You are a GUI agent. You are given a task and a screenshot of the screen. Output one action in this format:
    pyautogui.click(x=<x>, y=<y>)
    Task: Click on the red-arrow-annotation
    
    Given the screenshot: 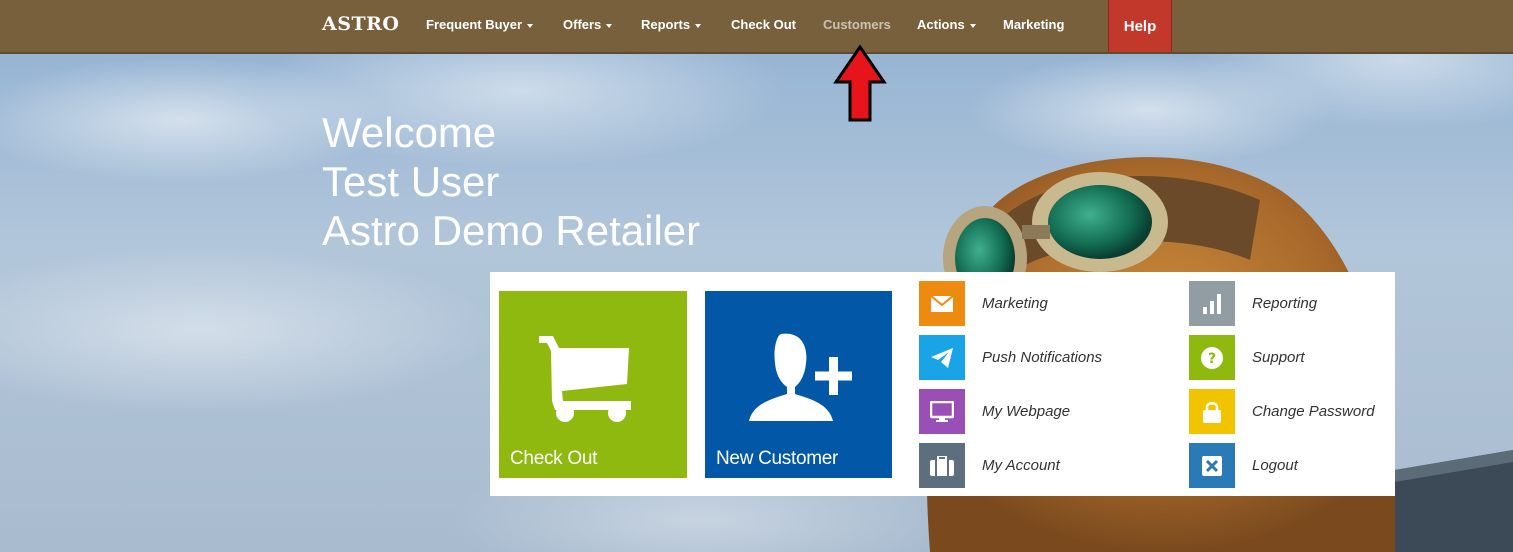 What is the action you would take?
    pyautogui.click(x=860, y=83)
    